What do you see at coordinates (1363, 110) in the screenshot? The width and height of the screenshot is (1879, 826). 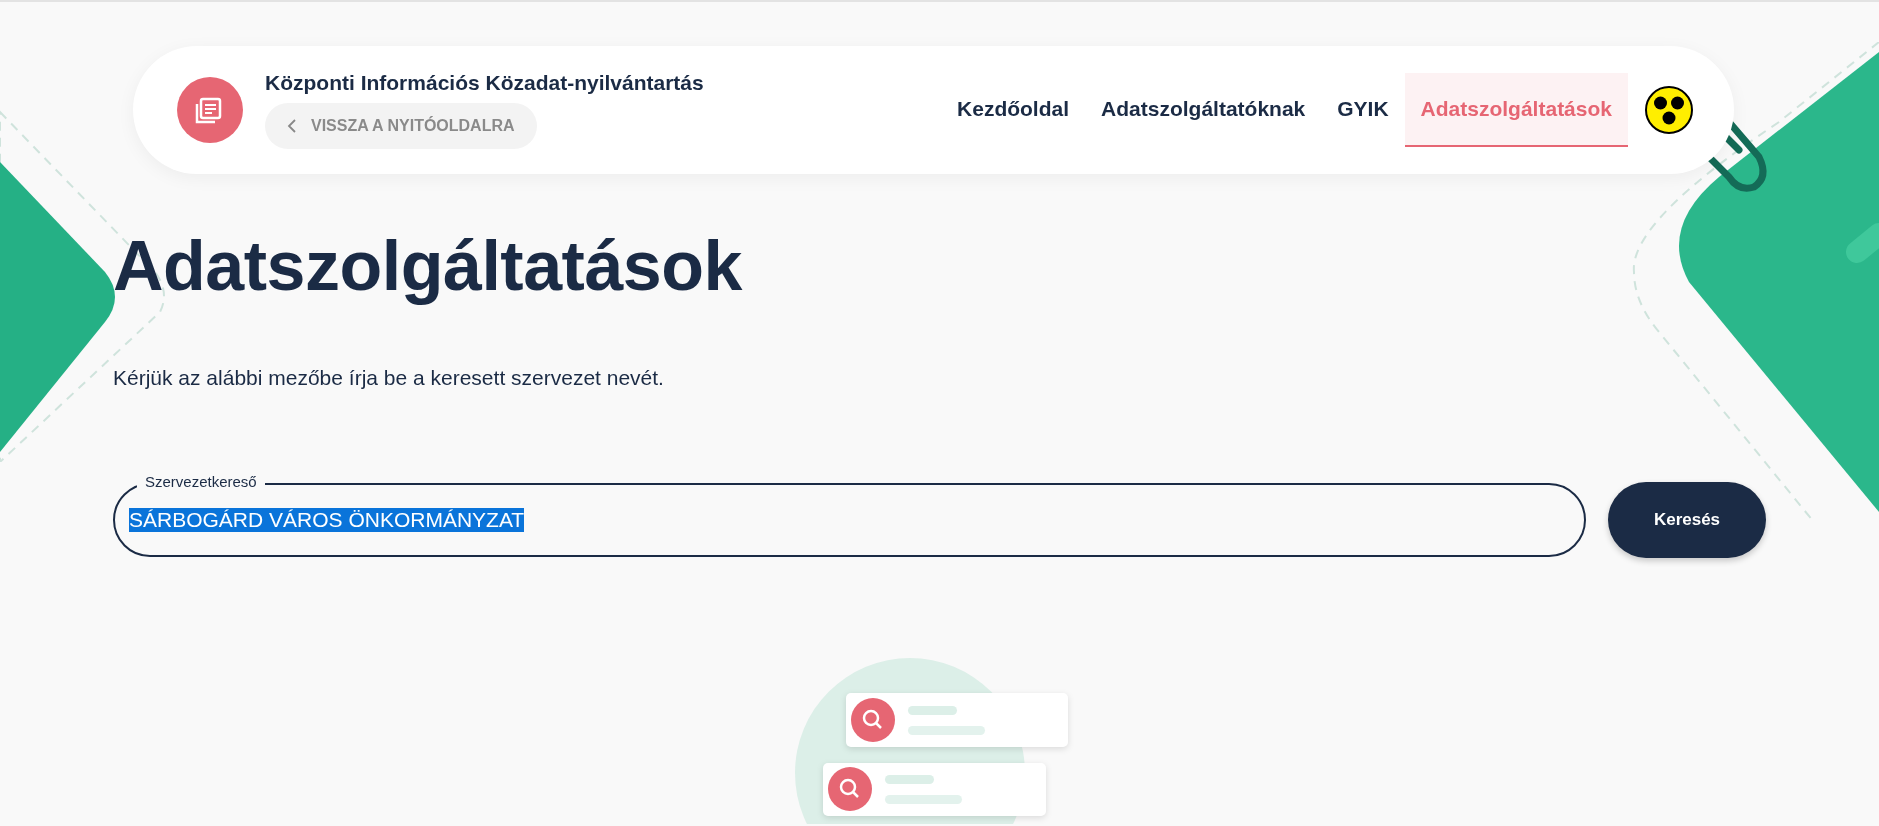 I see `nav-tab: GYIK` at bounding box center [1363, 110].